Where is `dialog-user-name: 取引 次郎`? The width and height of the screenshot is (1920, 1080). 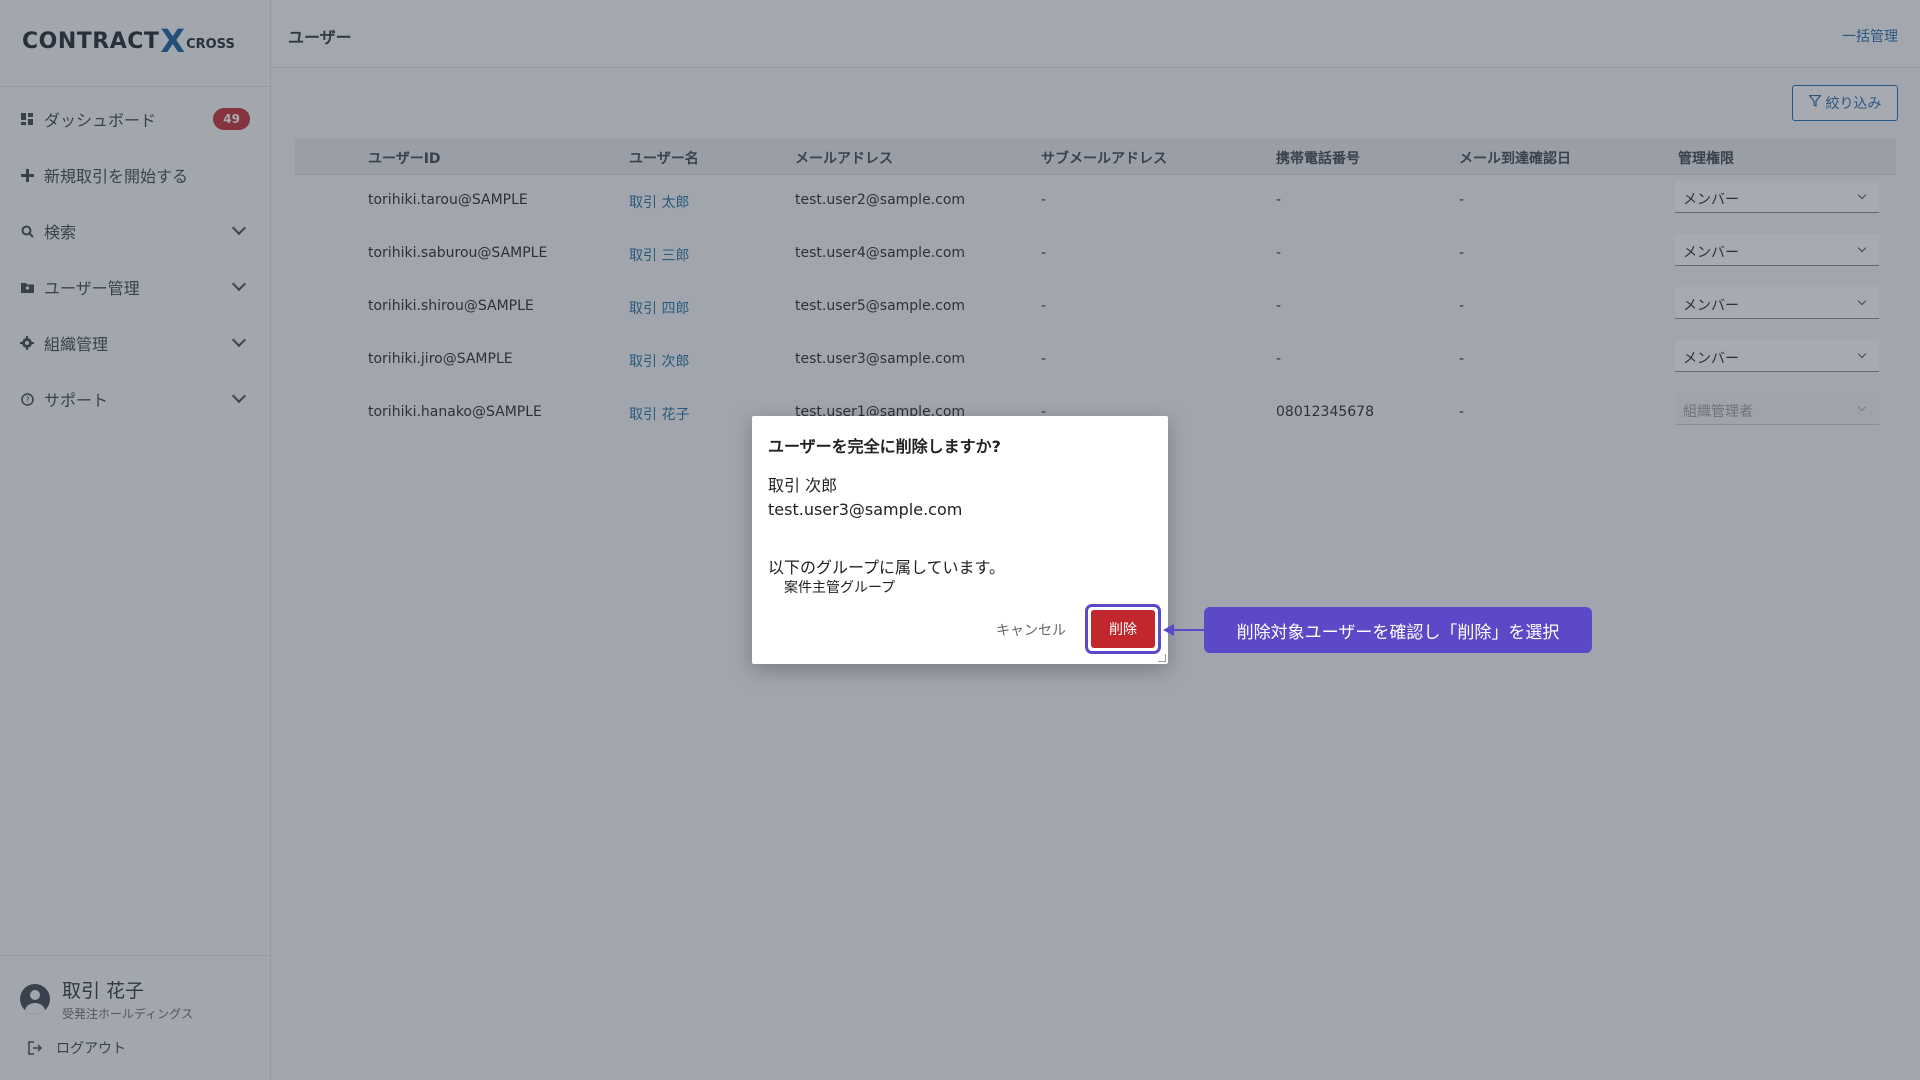
dialog-user-name: 取引 次郎 is located at coordinates (803, 485).